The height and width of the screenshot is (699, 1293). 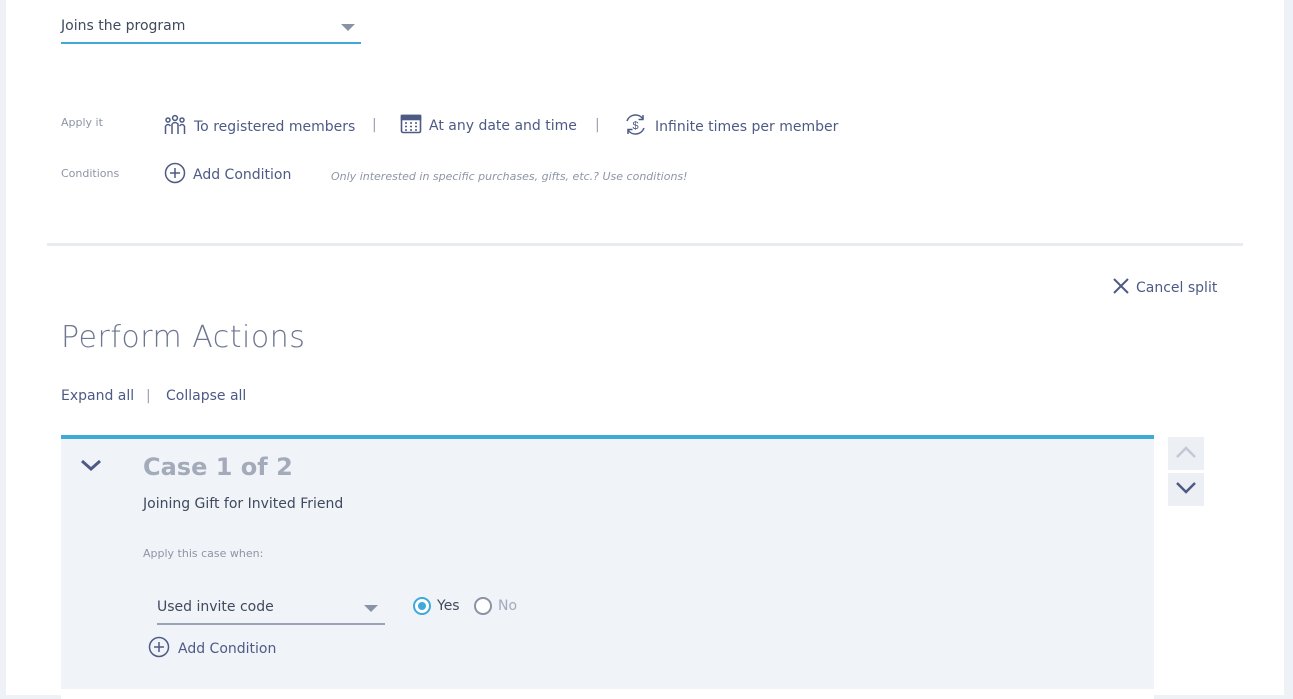 I want to click on radio-yes-label: Yes, so click(x=448, y=606).